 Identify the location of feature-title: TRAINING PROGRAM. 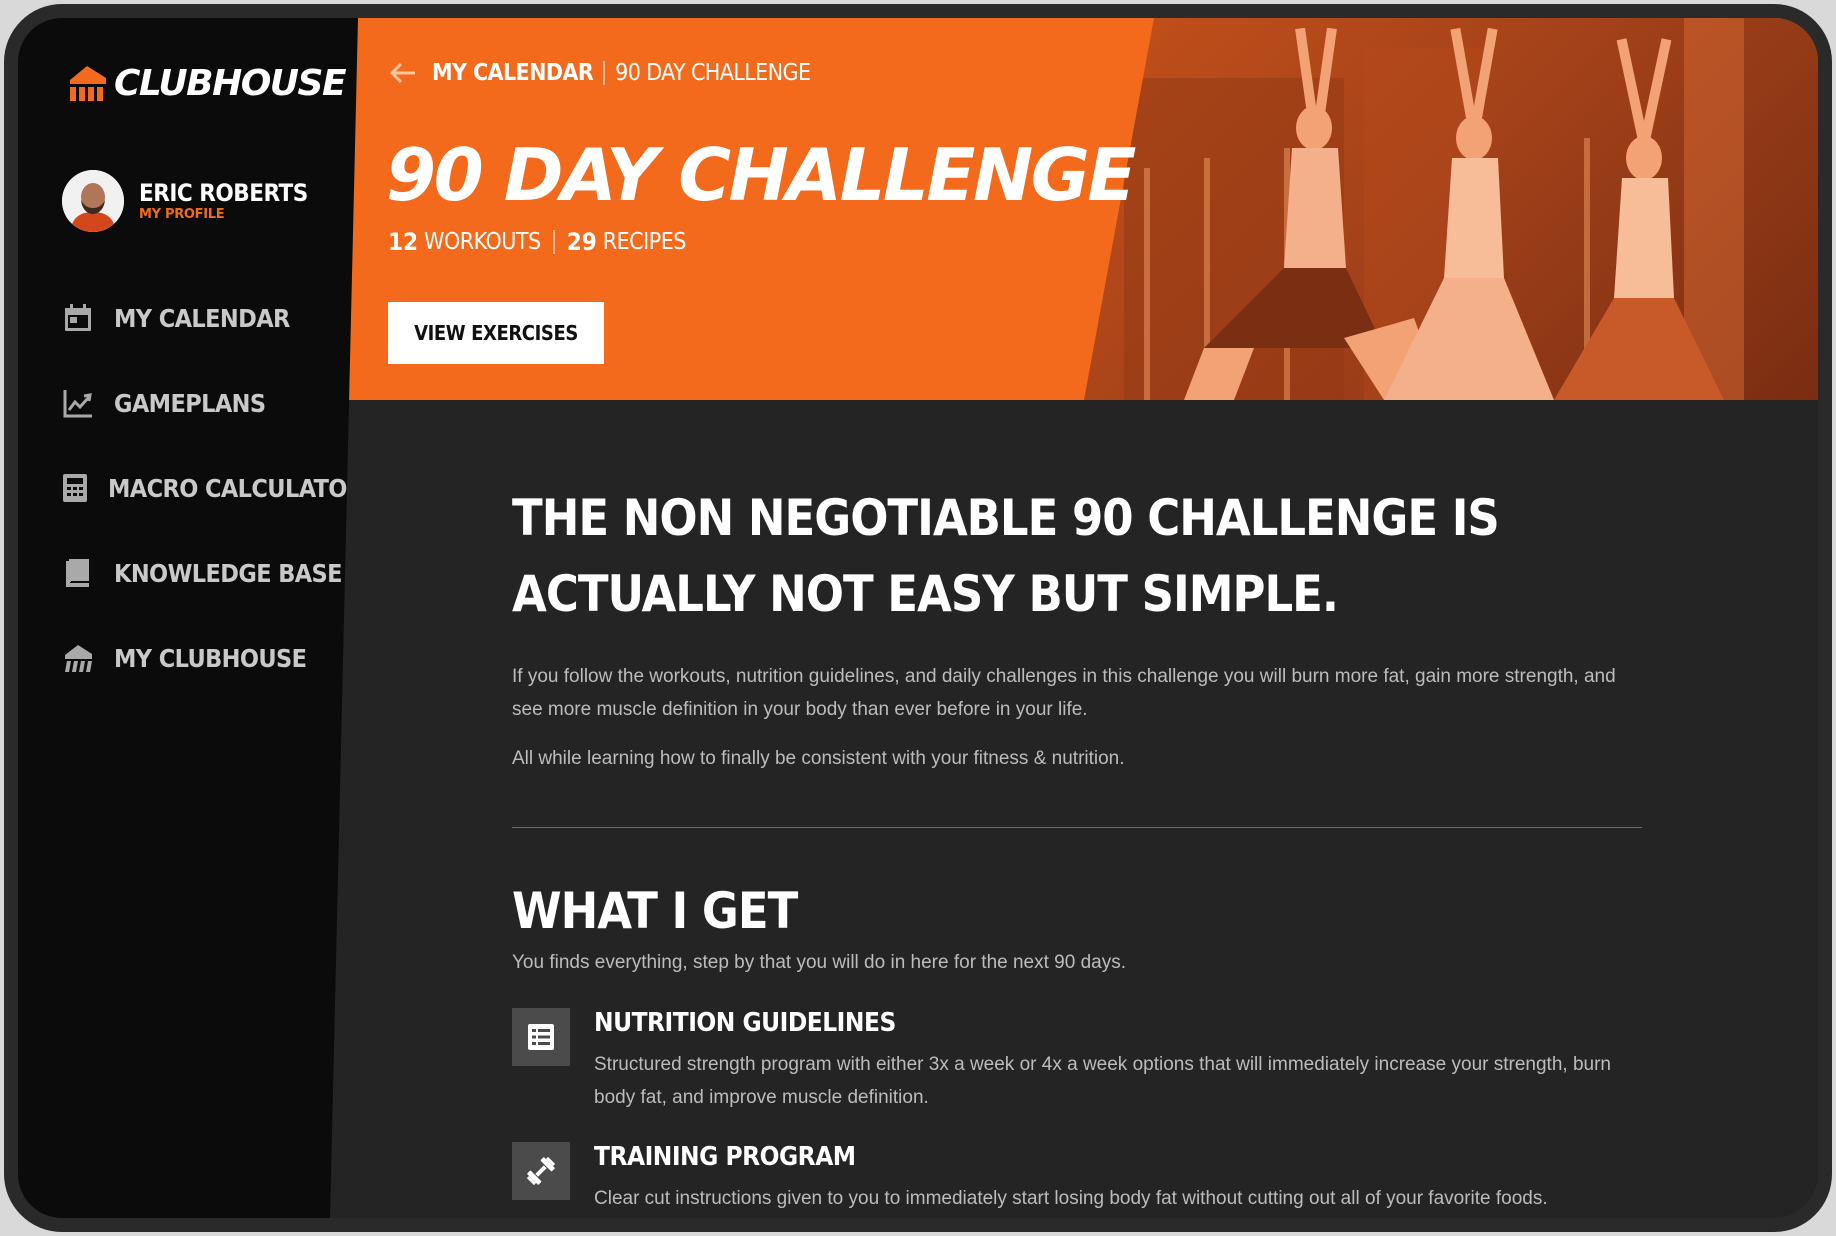
(725, 1157).